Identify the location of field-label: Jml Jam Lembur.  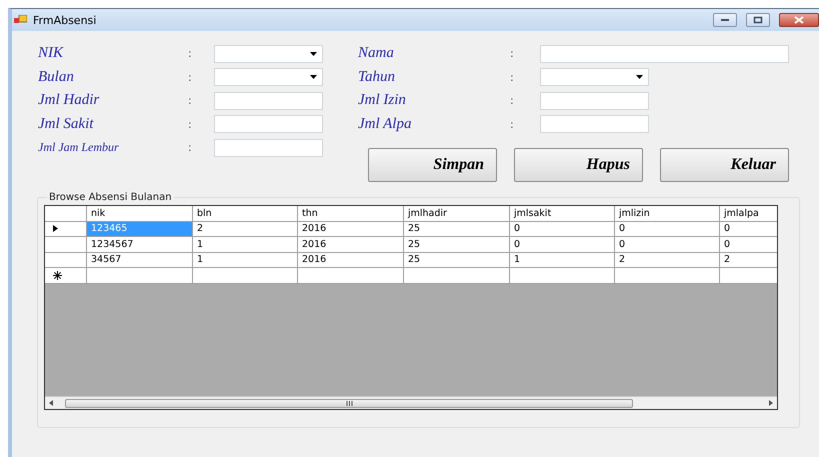
(79, 148).